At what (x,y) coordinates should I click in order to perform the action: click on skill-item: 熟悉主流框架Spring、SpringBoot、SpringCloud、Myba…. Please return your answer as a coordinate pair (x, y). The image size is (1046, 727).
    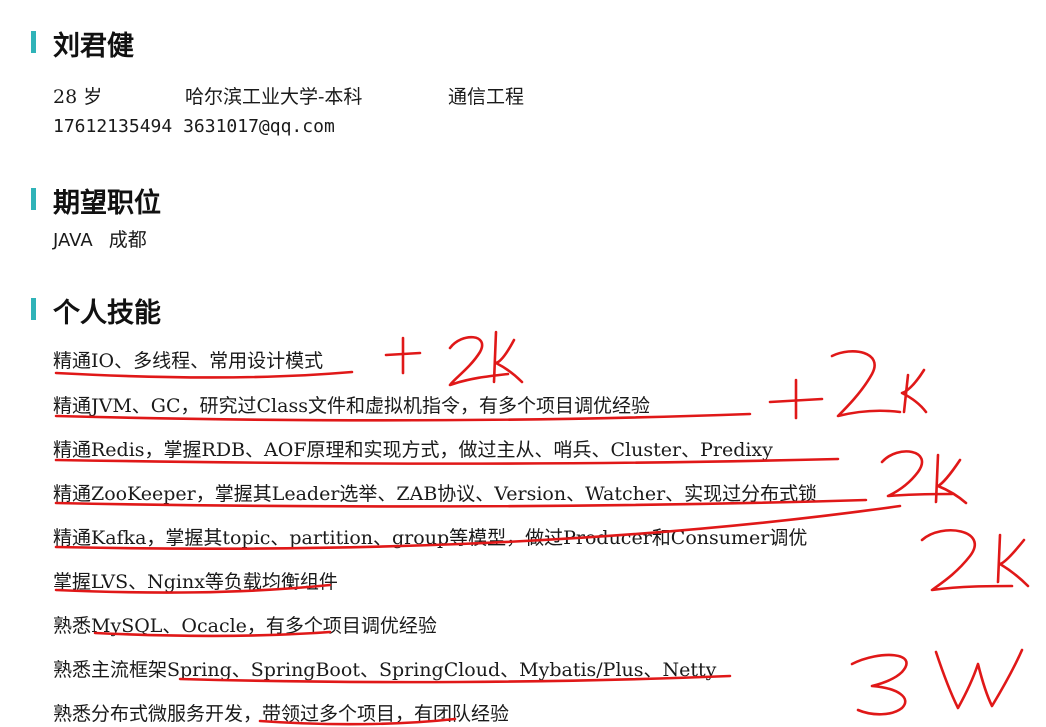
    Looking at the image, I should click on (385, 670).